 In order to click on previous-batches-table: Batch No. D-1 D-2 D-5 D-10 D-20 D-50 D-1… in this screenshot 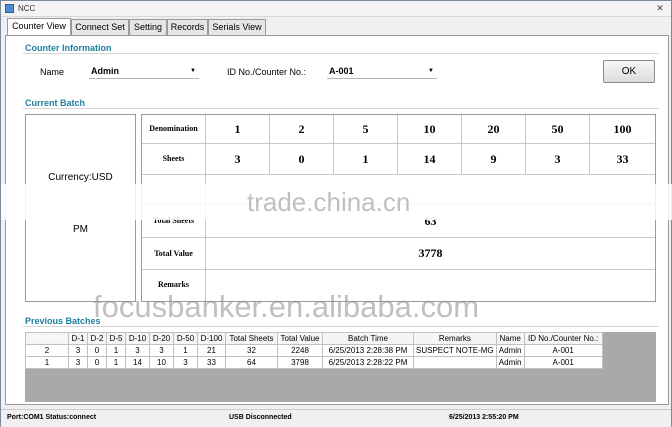, I will do `click(314, 350)`.